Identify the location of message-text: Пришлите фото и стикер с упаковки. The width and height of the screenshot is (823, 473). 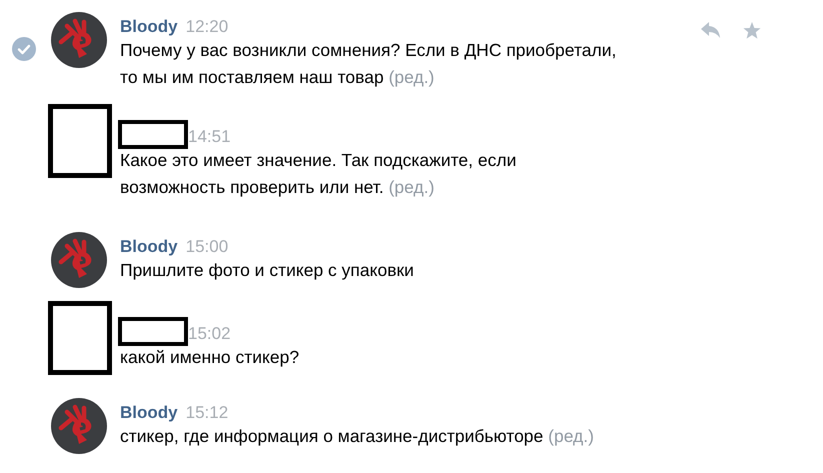
(267, 270).